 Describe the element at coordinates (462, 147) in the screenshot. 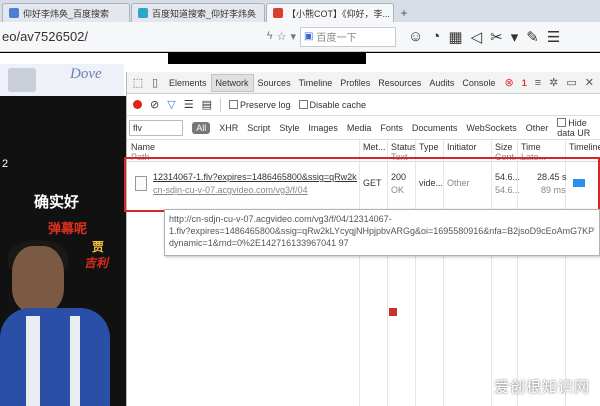

I see `column-initiator: Initiator` at that location.